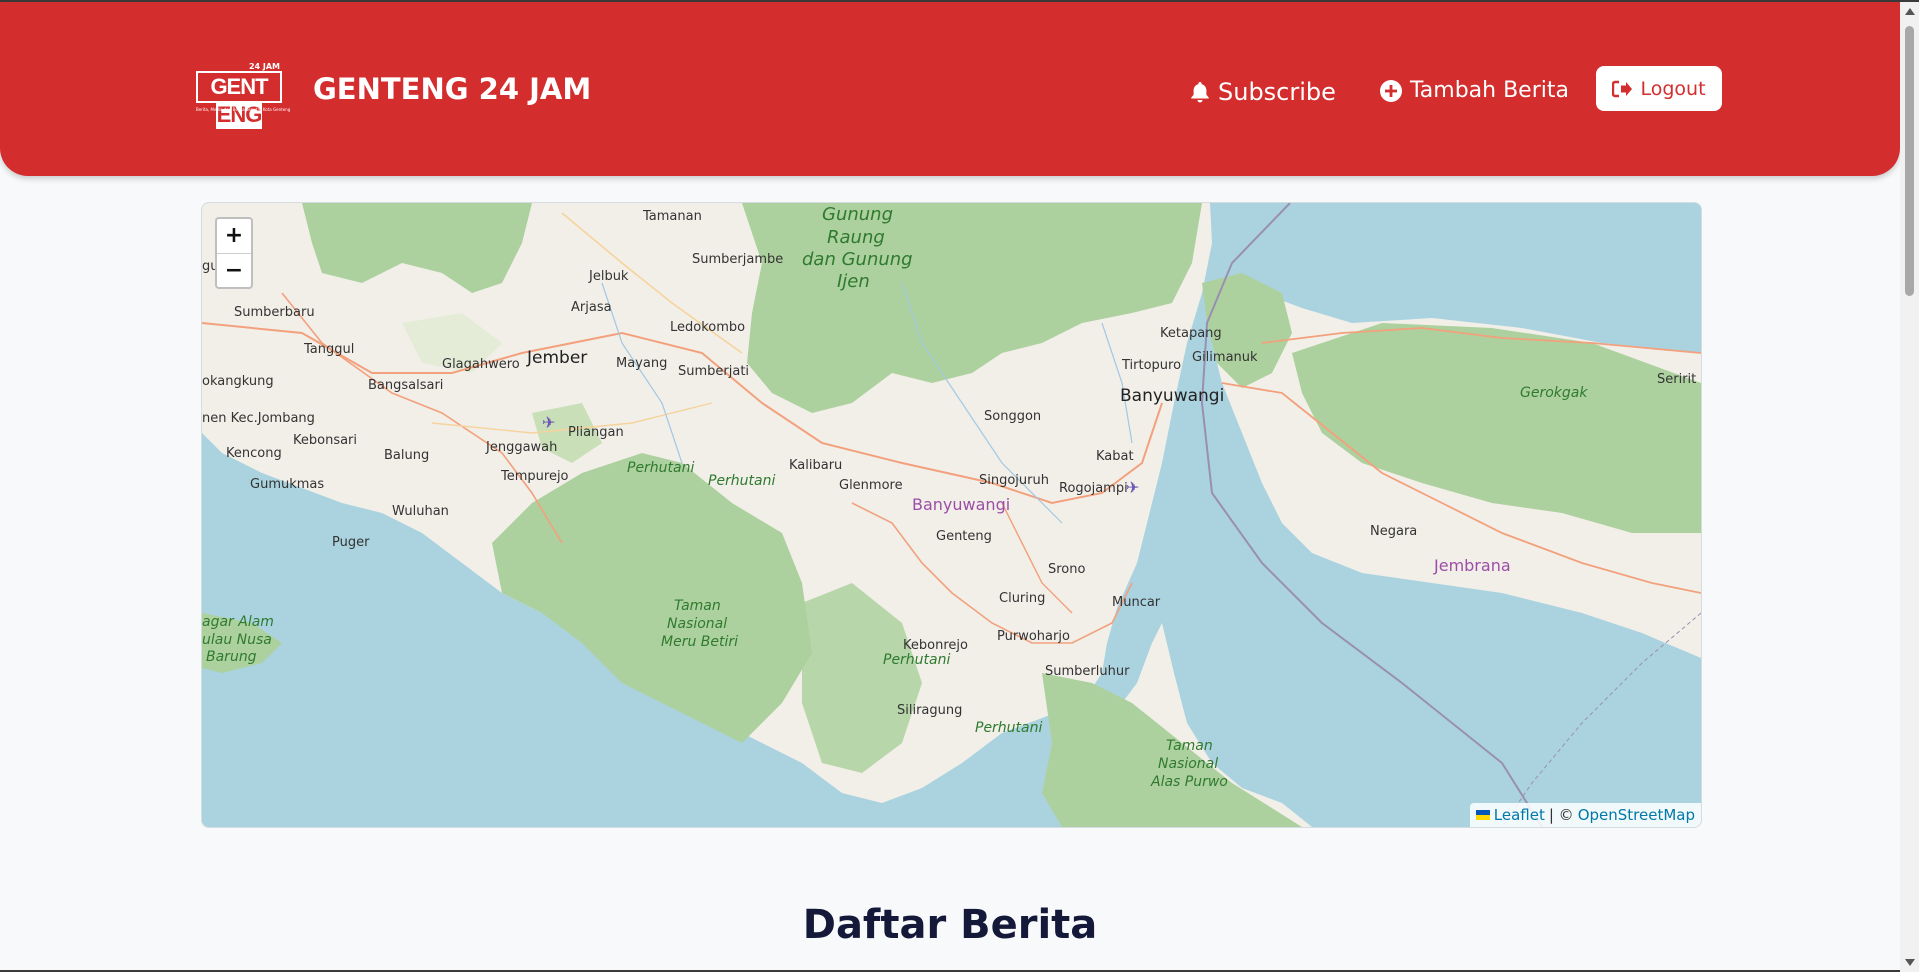 The height and width of the screenshot is (972, 1919). What do you see at coordinates (1151, 365) in the screenshot?
I see `map-label: Tirtopuro` at bounding box center [1151, 365].